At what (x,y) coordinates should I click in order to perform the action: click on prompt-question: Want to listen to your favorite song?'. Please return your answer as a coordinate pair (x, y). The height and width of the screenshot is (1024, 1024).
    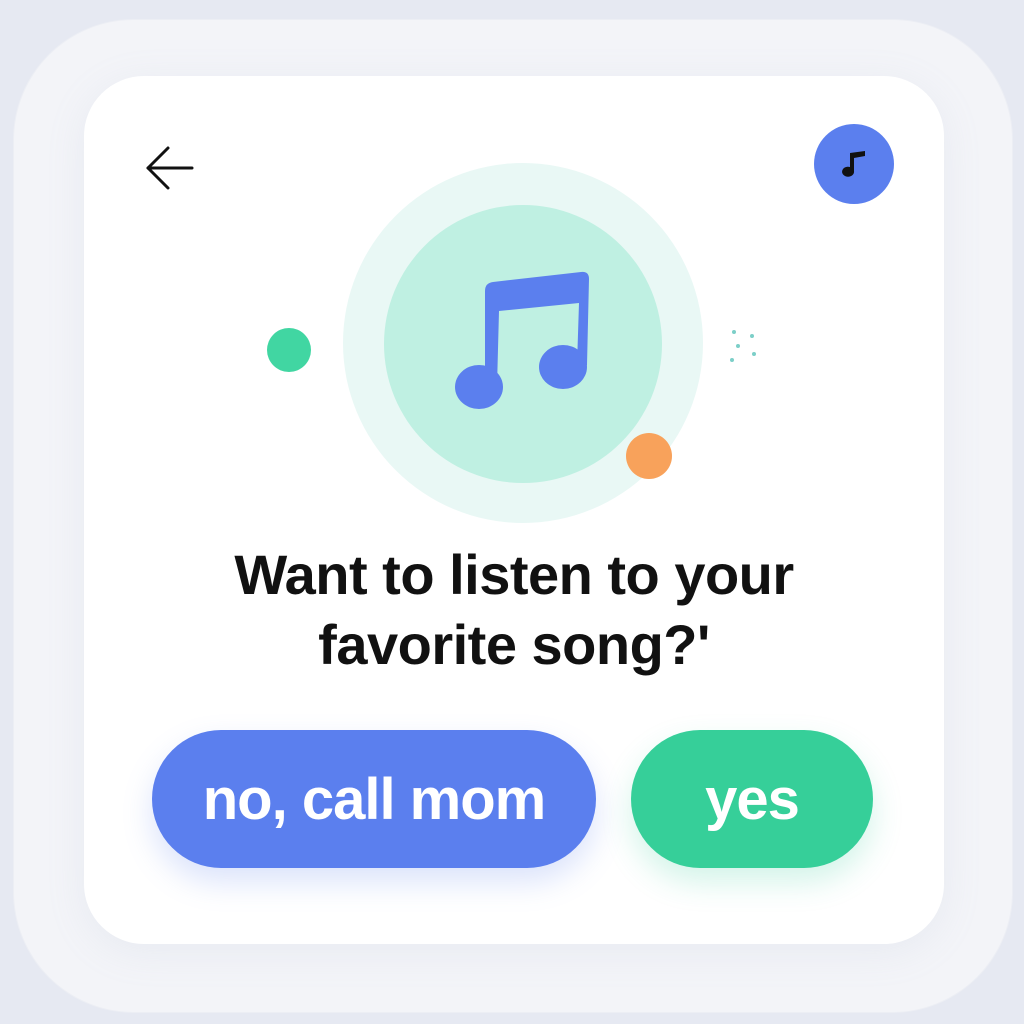
    Looking at the image, I should click on (514, 610).